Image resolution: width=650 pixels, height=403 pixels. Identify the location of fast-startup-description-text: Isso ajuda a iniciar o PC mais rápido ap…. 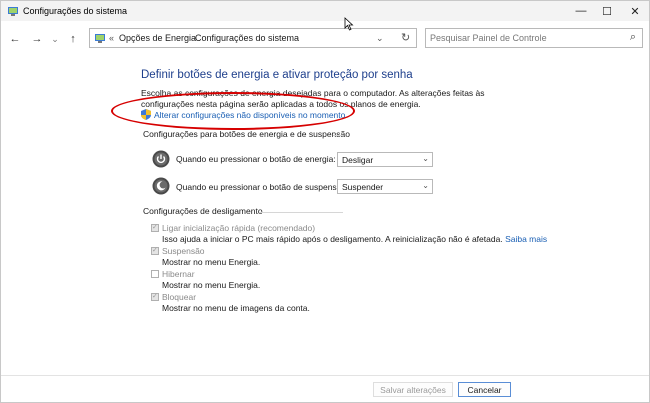
(332, 239).